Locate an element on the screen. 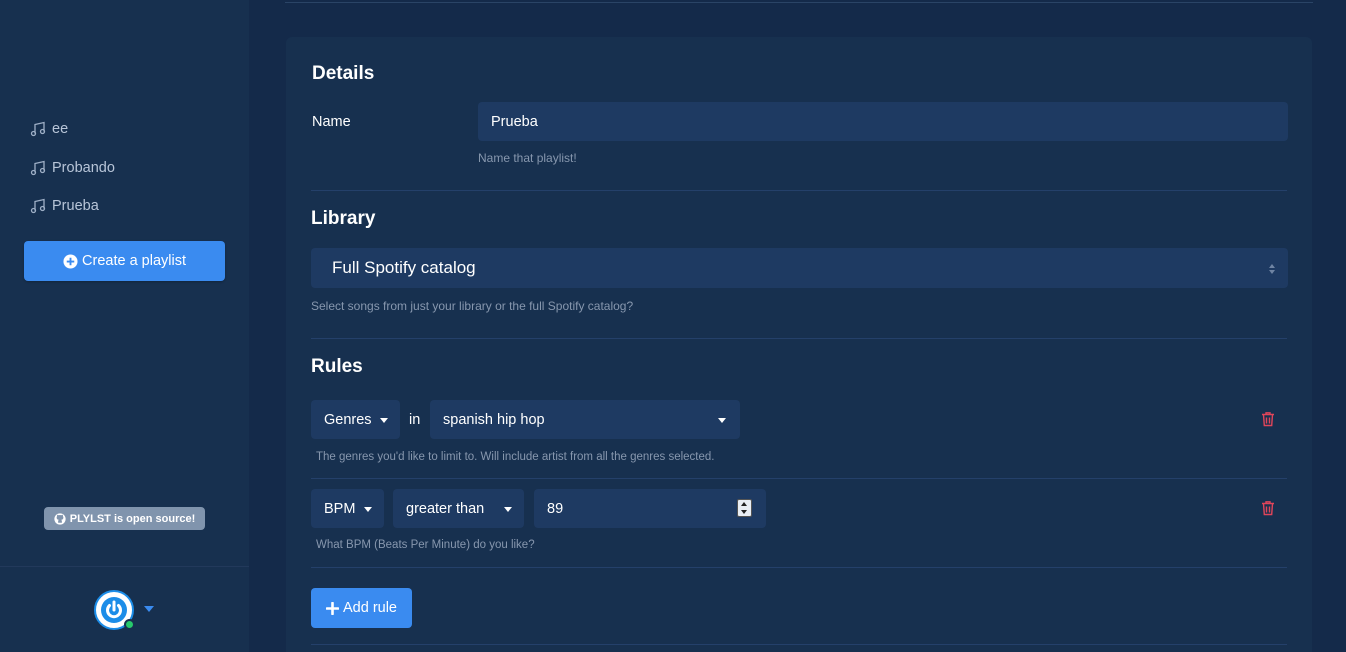 The image size is (1346, 652). playlist-list: ee Probando Prueba is located at coordinates (72, 168).